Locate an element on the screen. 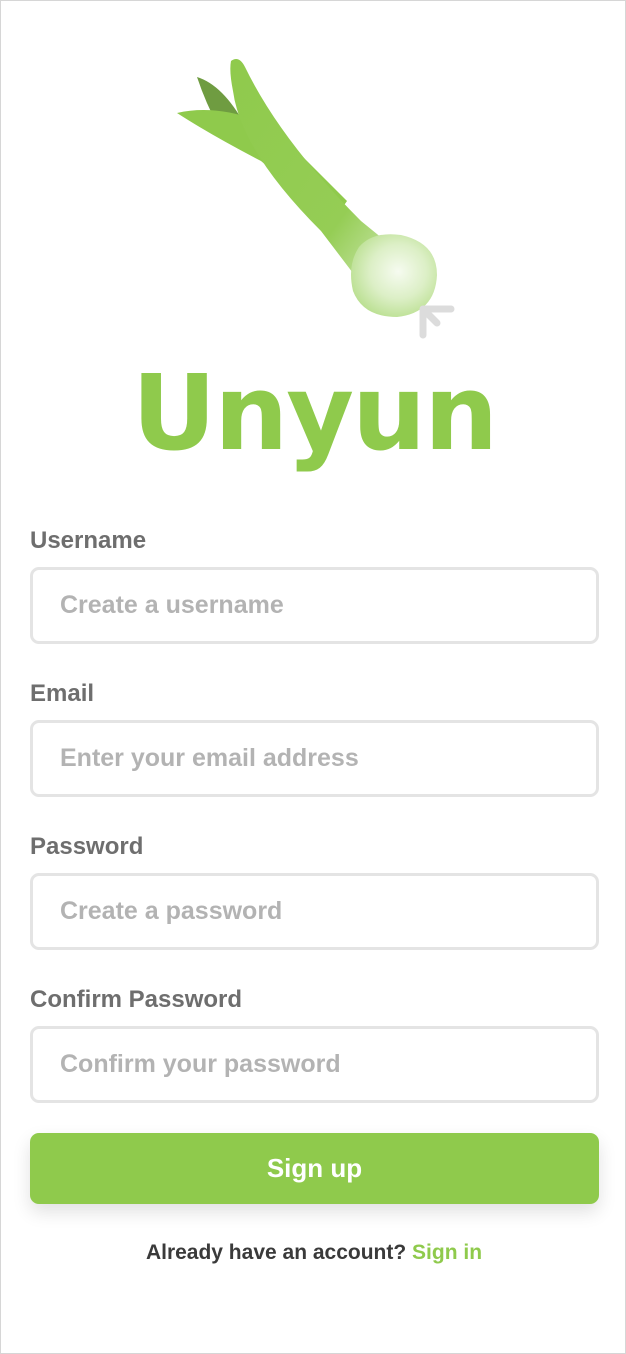  signup-button: Sign up is located at coordinates (314, 1168).